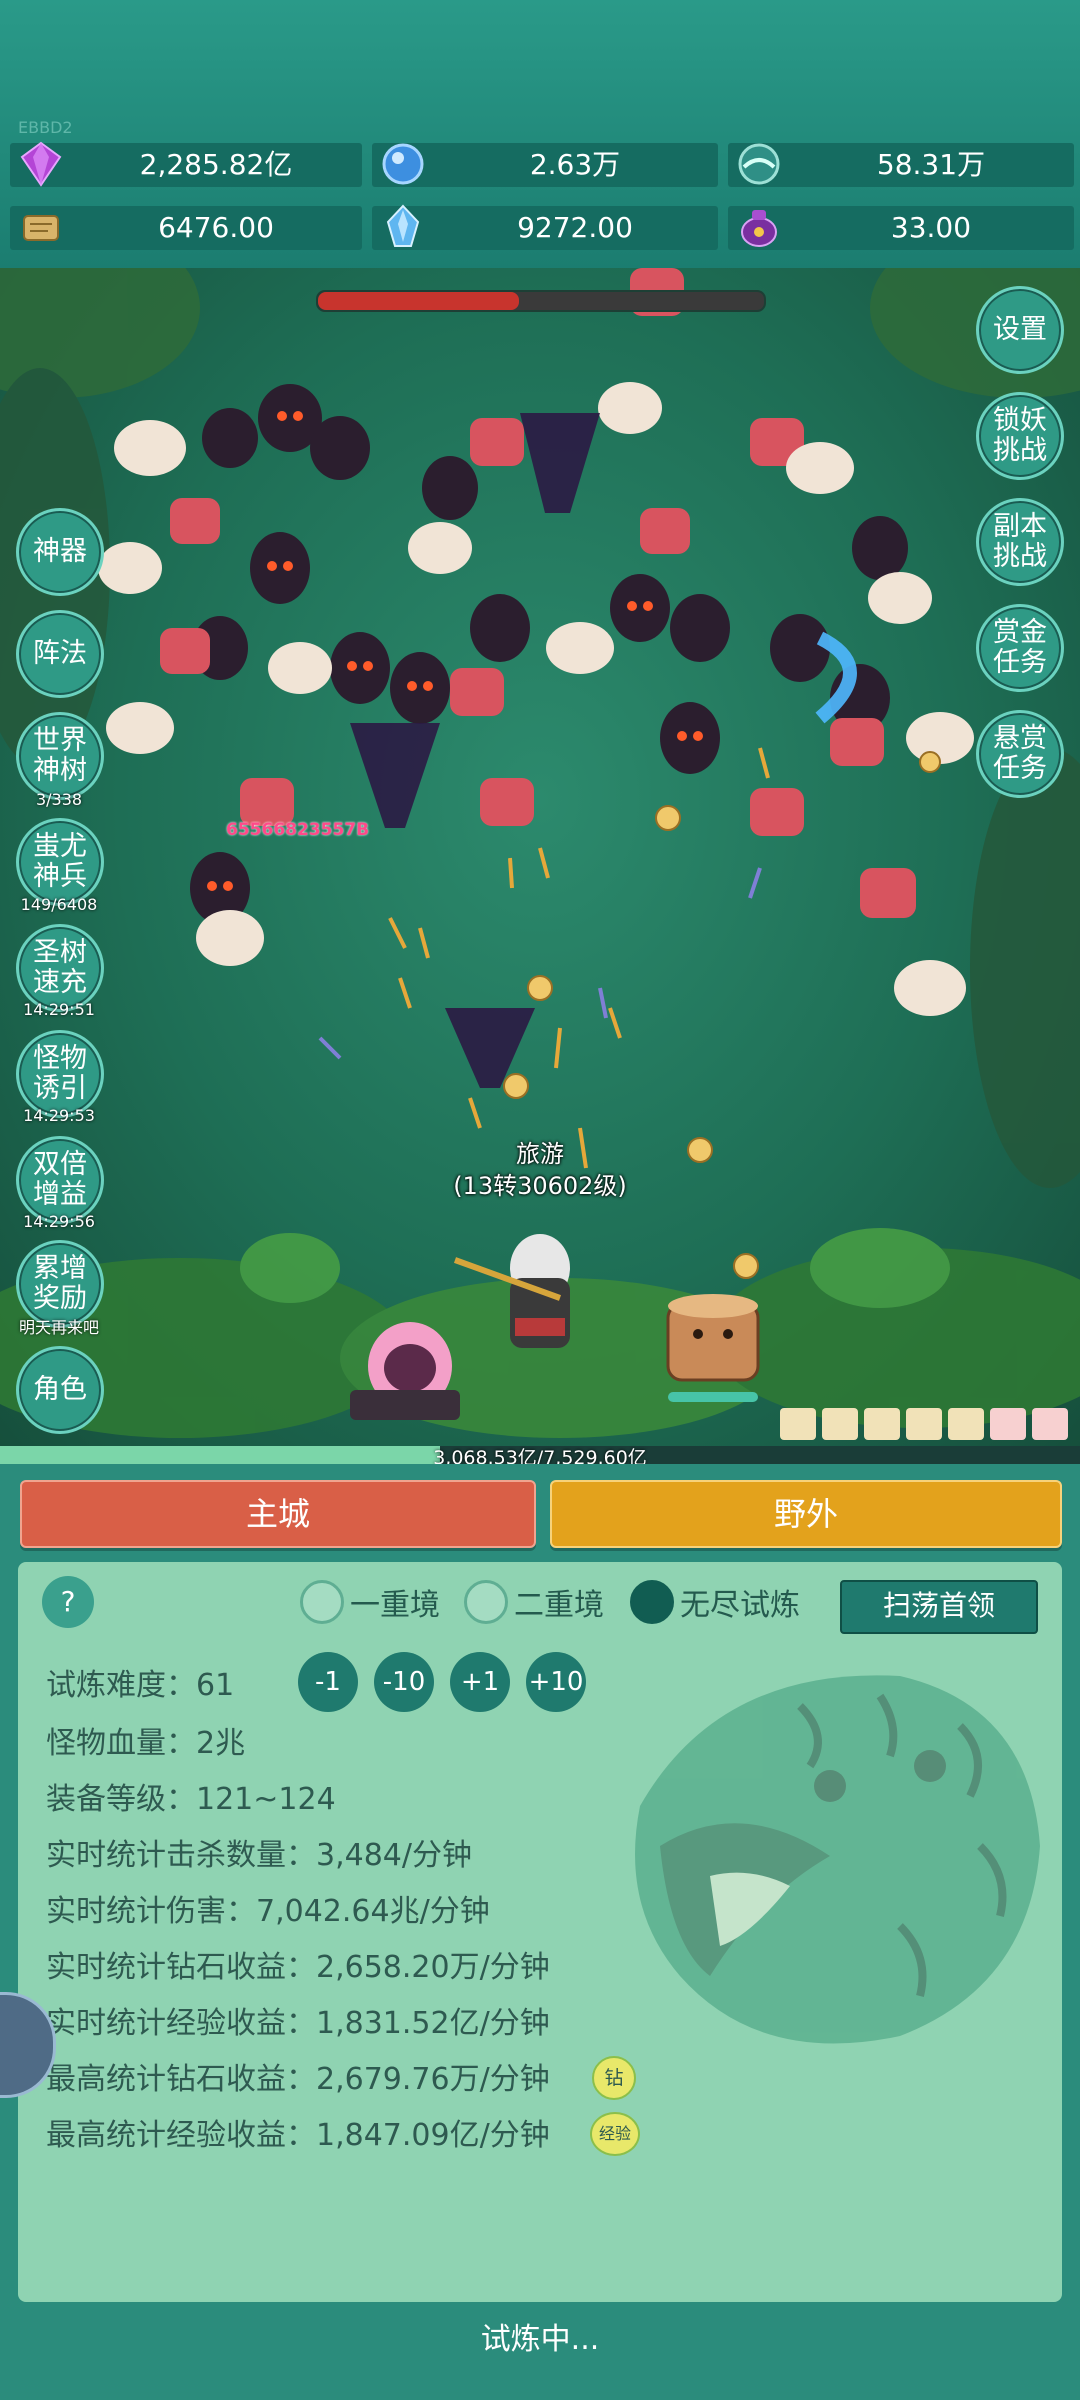 This screenshot has width=1080, height=2400. What do you see at coordinates (403, 164) in the screenshot?
I see `blue-crystal-icon` at bounding box center [403, 164].